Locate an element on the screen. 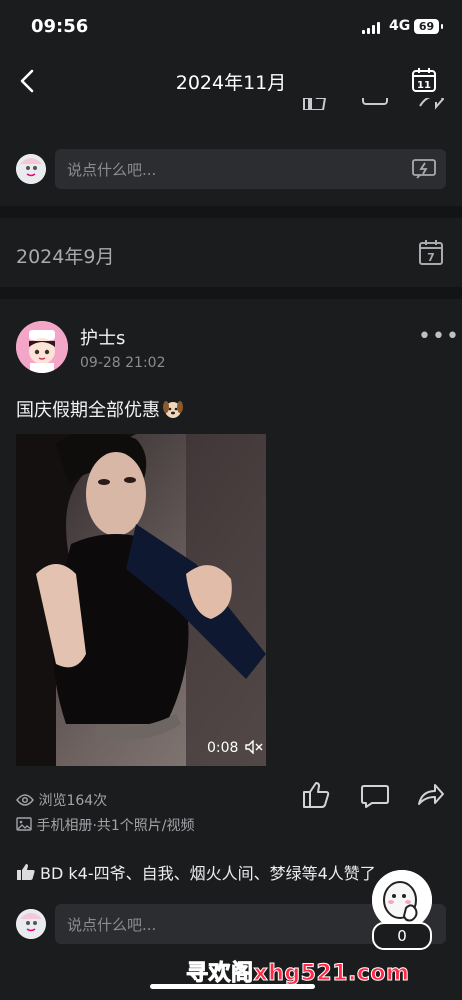  calendar-icon: 11 is located at coordinates (424, 80).